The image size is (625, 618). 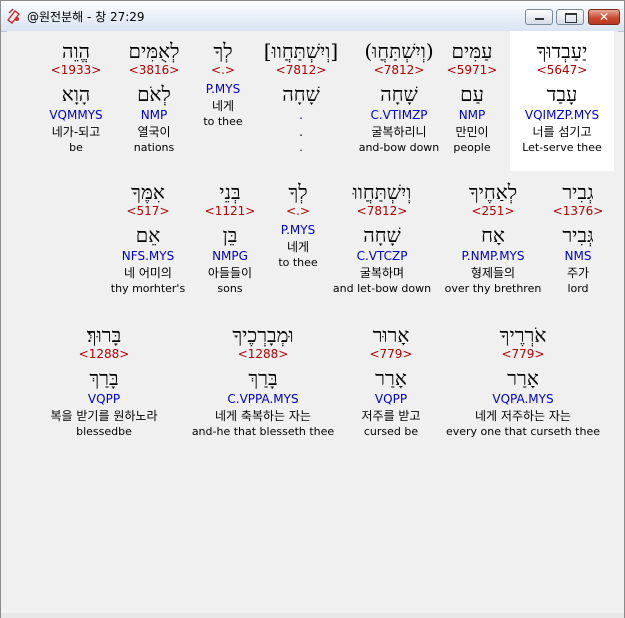 What do you see at coordinates (382, 288) in the screenshot?
I see `english-gloss: and let-bow down` at bounding box center [382, 288].